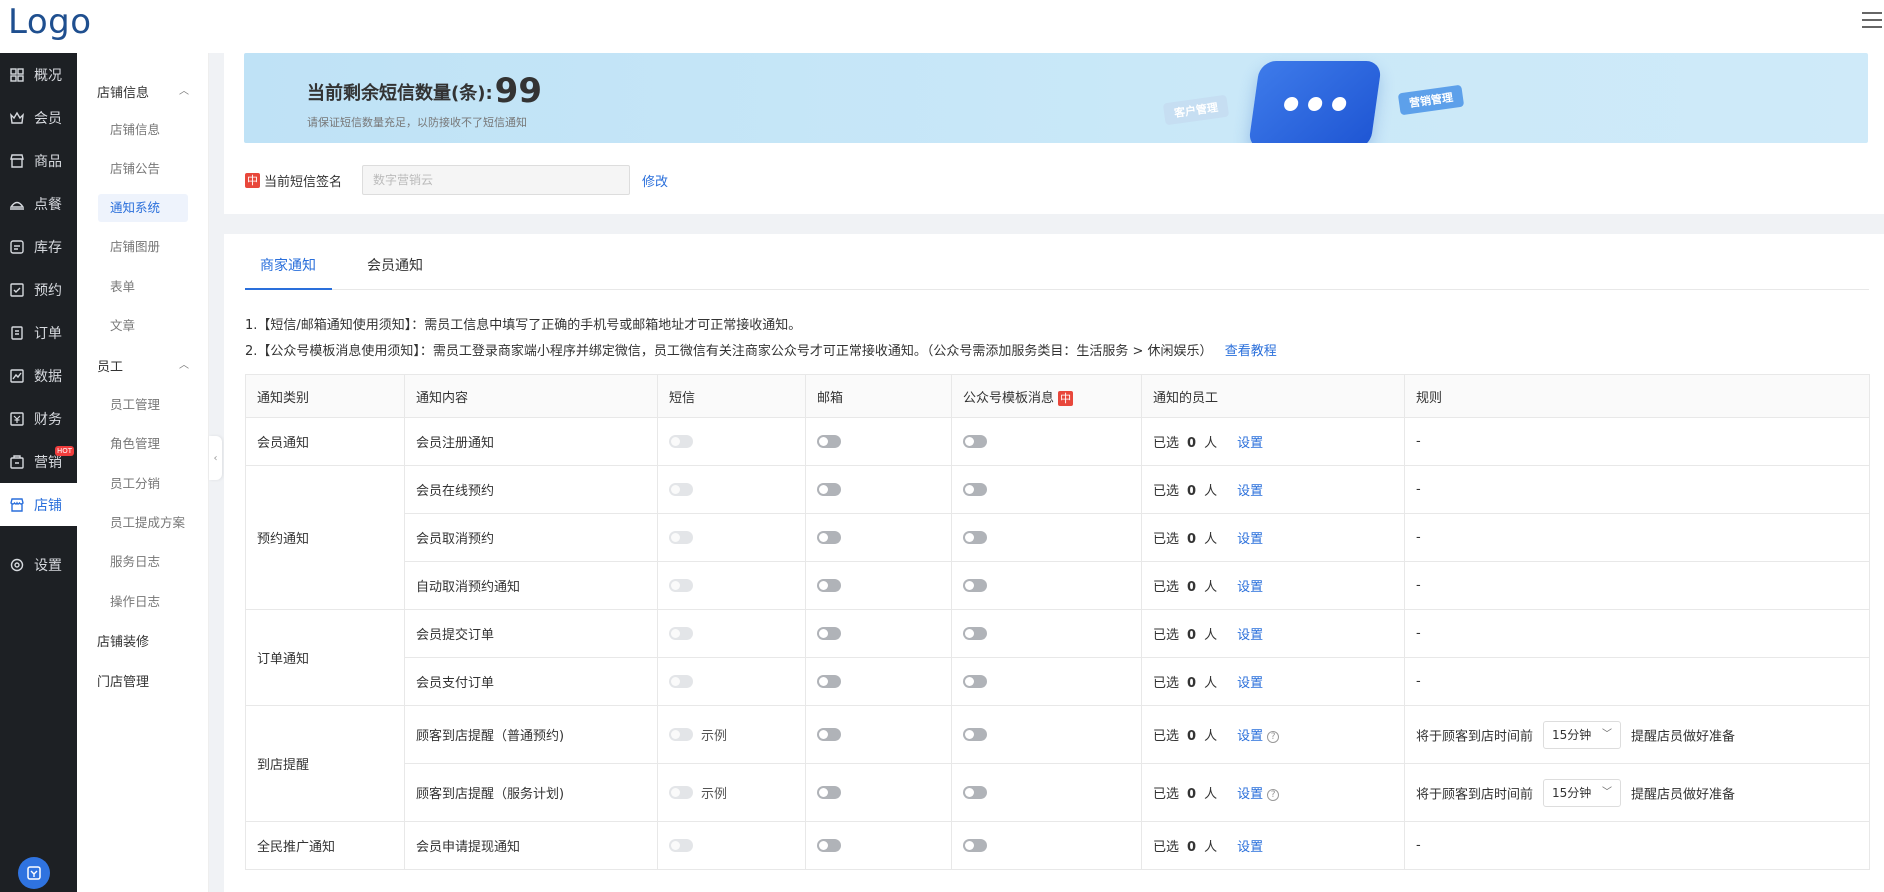  Describe the element at coordinates (1196, 110) in the screenshot. I see `banner-tag-customer: 客户管理` at that location.